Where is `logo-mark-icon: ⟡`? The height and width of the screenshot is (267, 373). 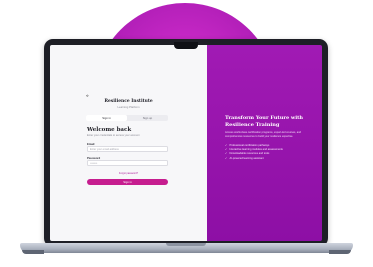
logo-mark-icon: ⟡ is located at coordinates (87, 95).